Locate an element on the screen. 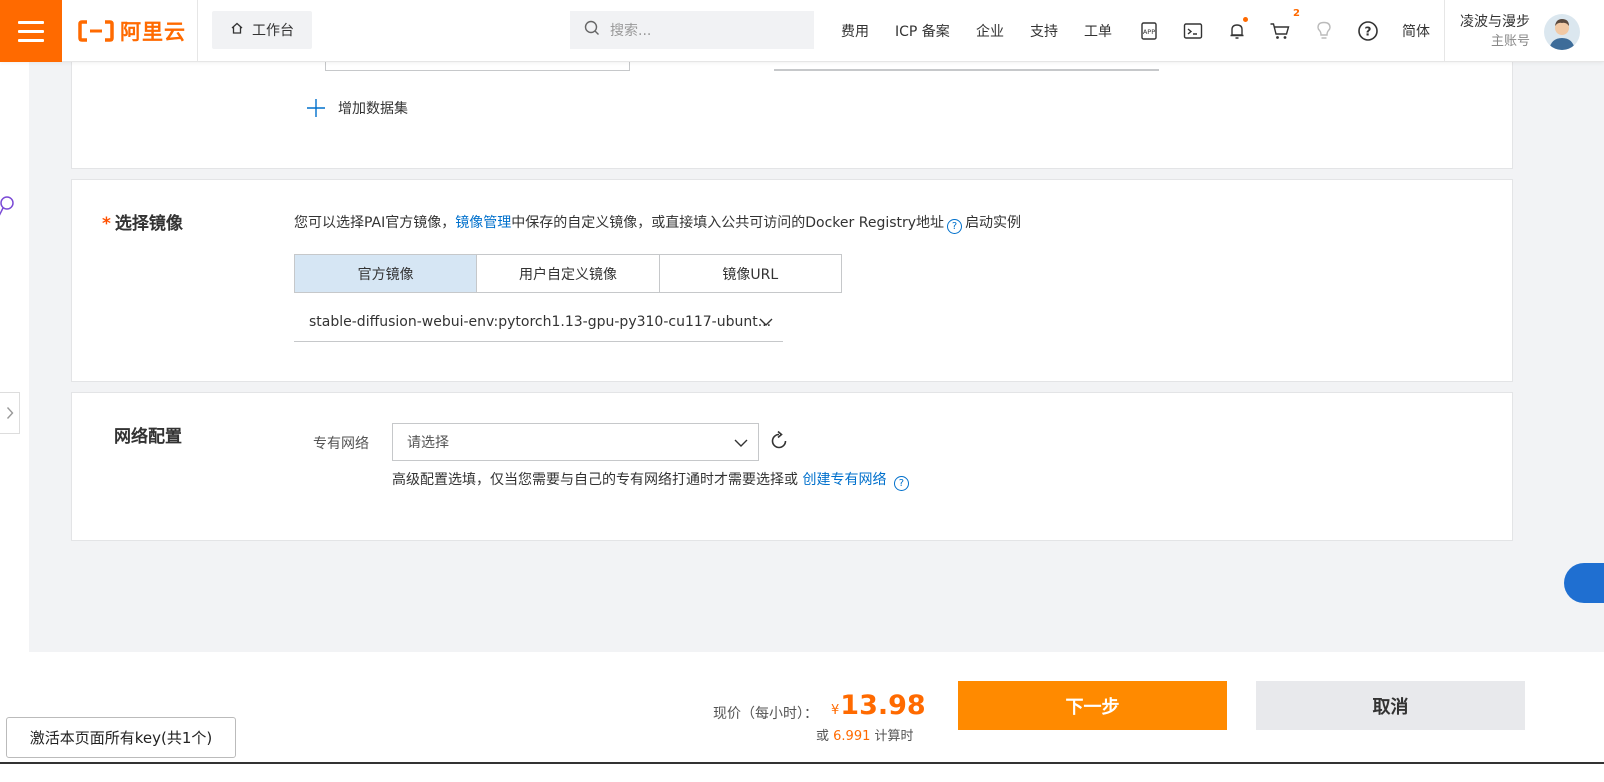 The width and height of the screenshot is (1604, 782). cart-count: 2 is located at coordinates (1296, 13).